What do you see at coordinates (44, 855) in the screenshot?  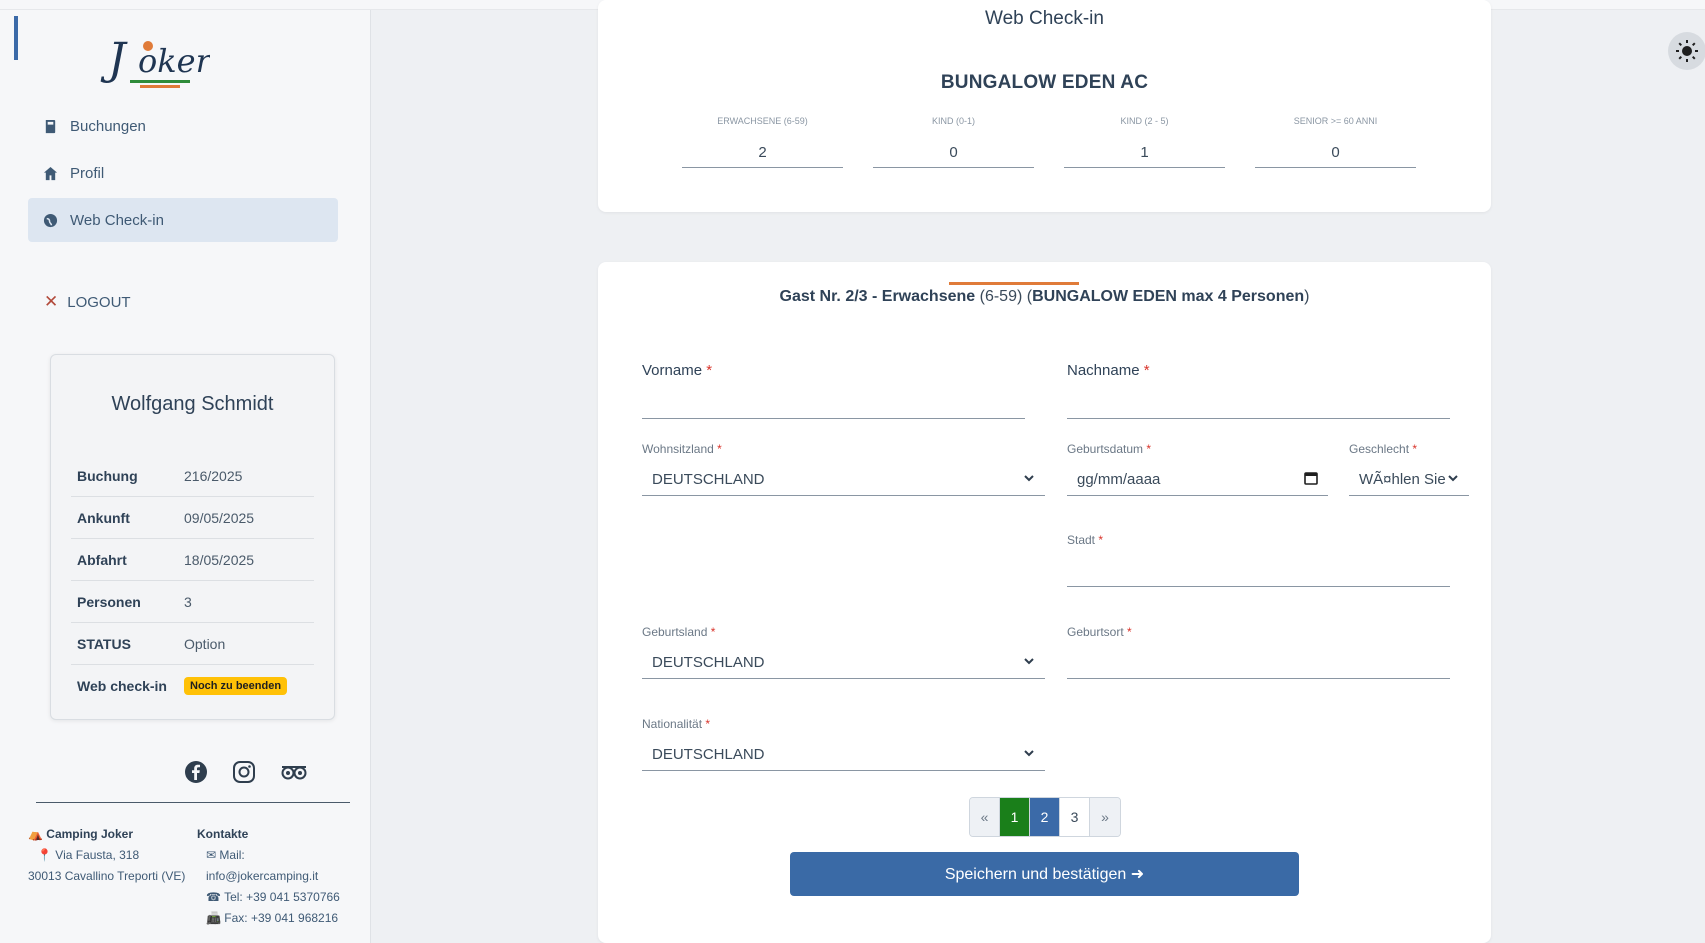 I see `map-pin-icon: 📍` at bounding box center [44, 855].